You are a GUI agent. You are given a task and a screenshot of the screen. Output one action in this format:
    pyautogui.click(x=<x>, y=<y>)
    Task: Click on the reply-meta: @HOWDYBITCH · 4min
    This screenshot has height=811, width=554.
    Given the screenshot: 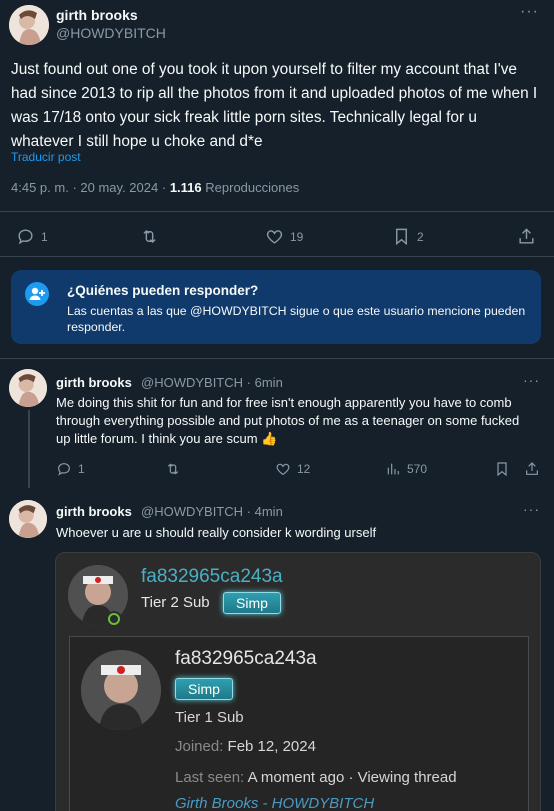 What is the action you would take?
    pyautogui.click(x=212, y=511)
    